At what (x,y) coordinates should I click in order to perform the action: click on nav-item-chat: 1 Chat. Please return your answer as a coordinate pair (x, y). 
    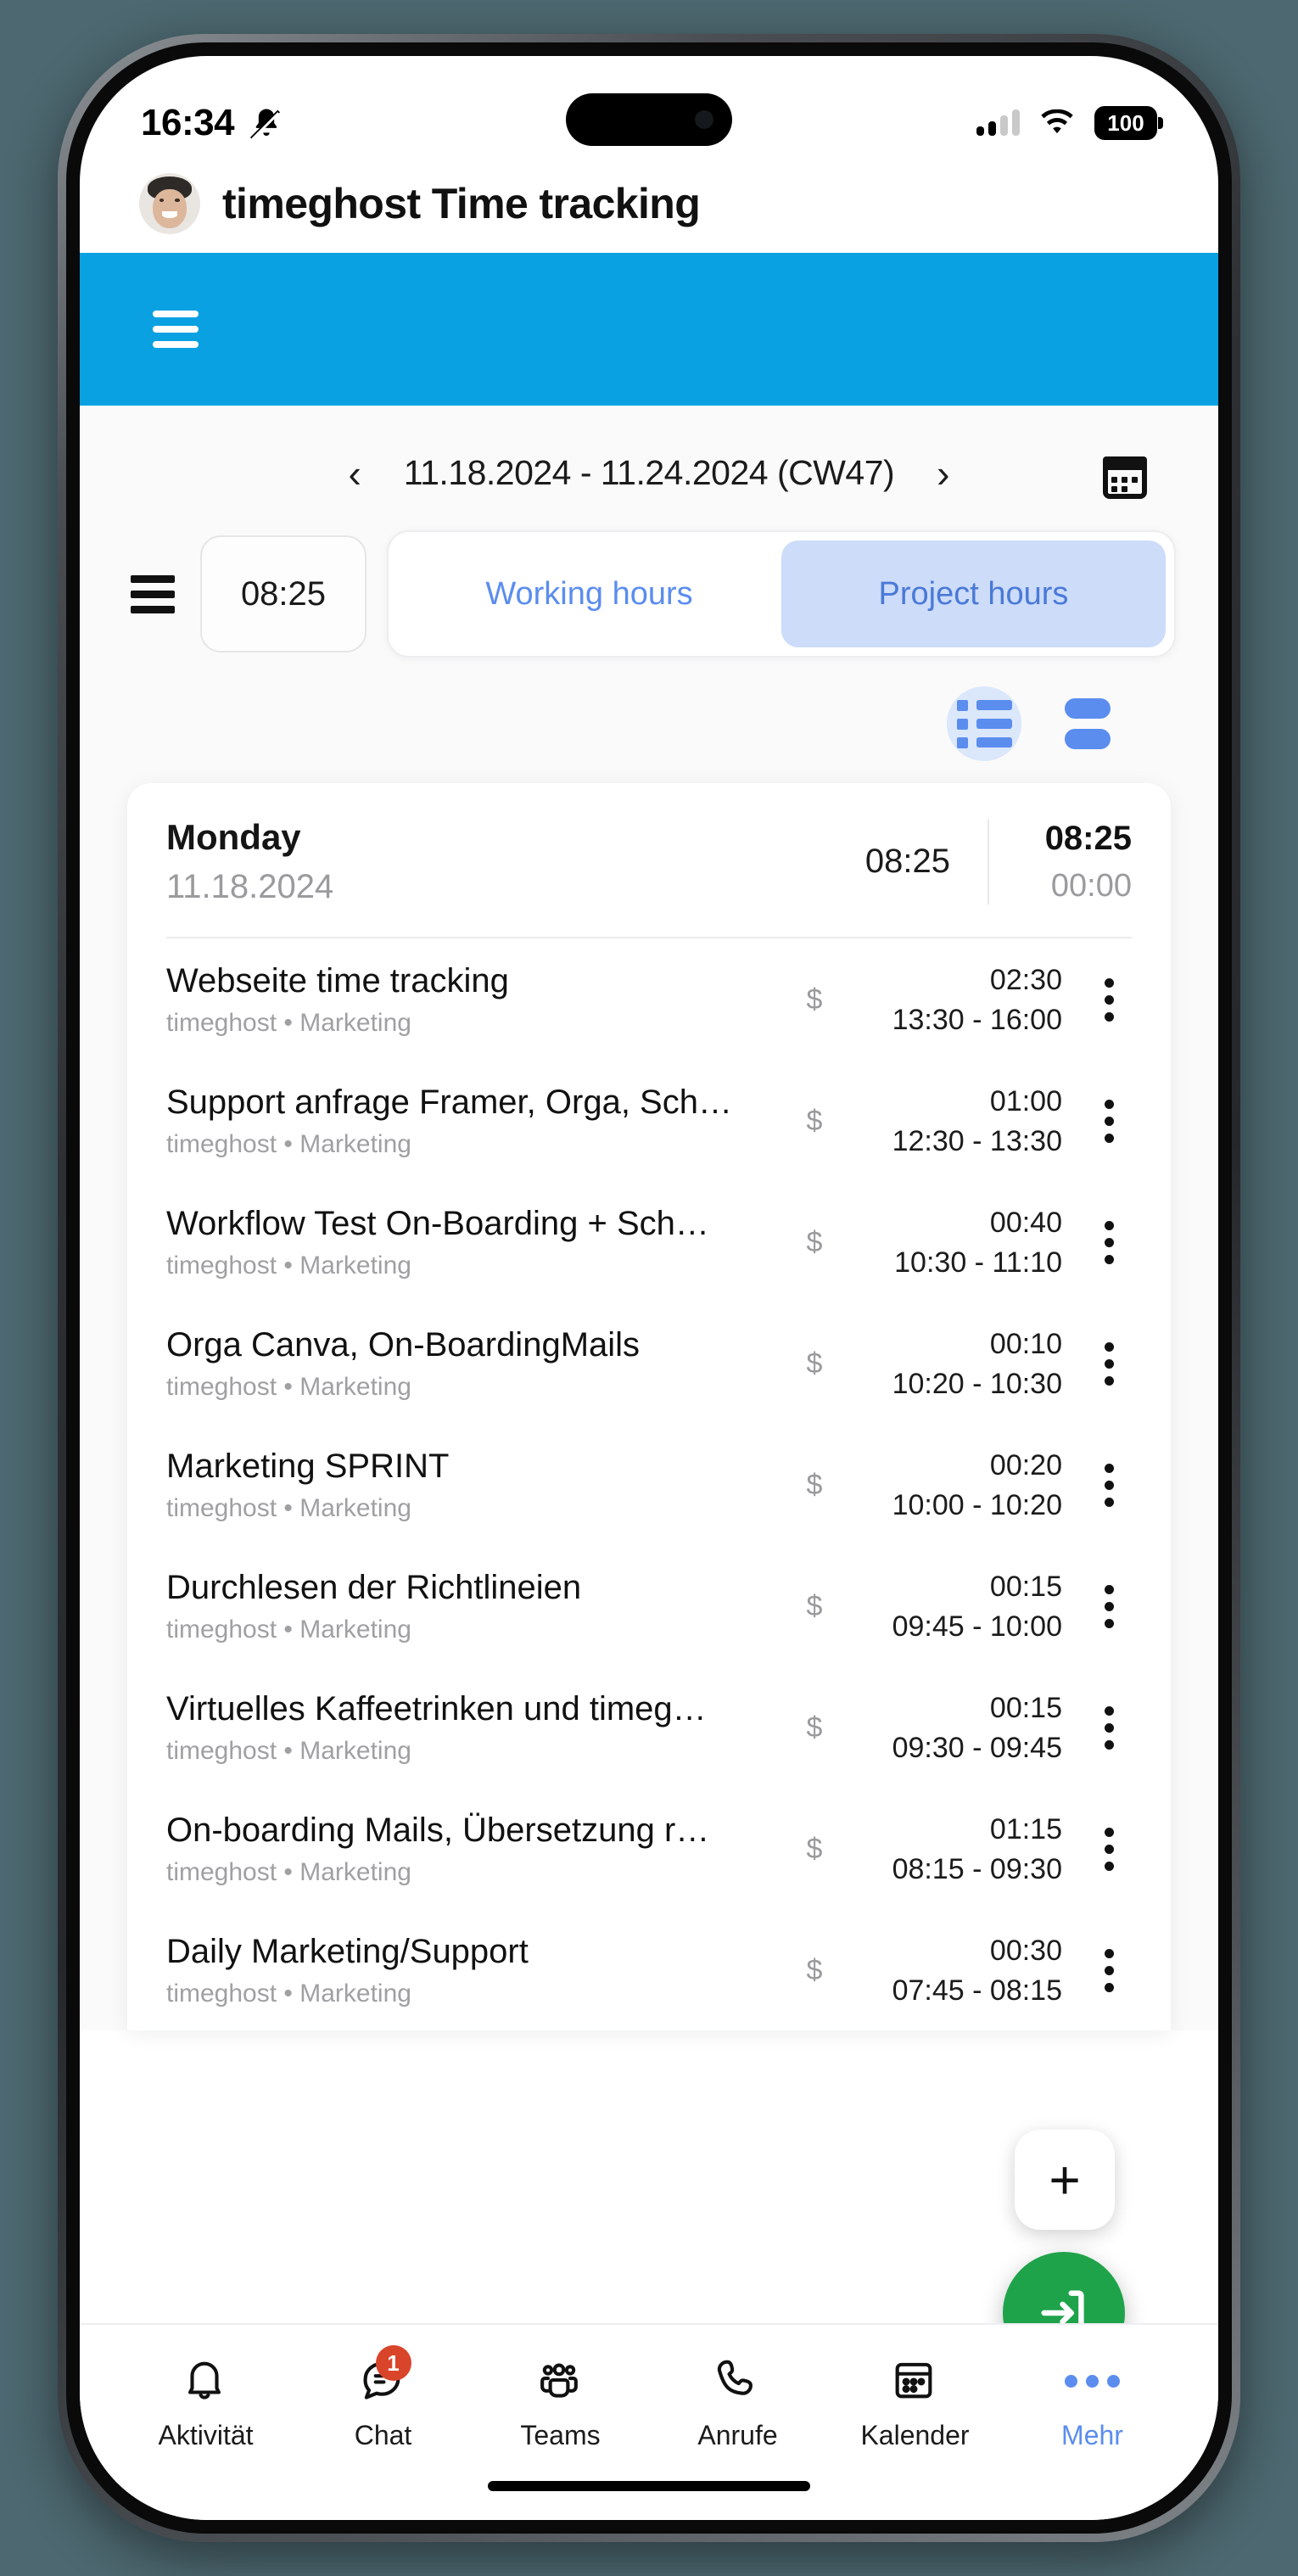
    Looking at the image, I should click on (383, 2398).